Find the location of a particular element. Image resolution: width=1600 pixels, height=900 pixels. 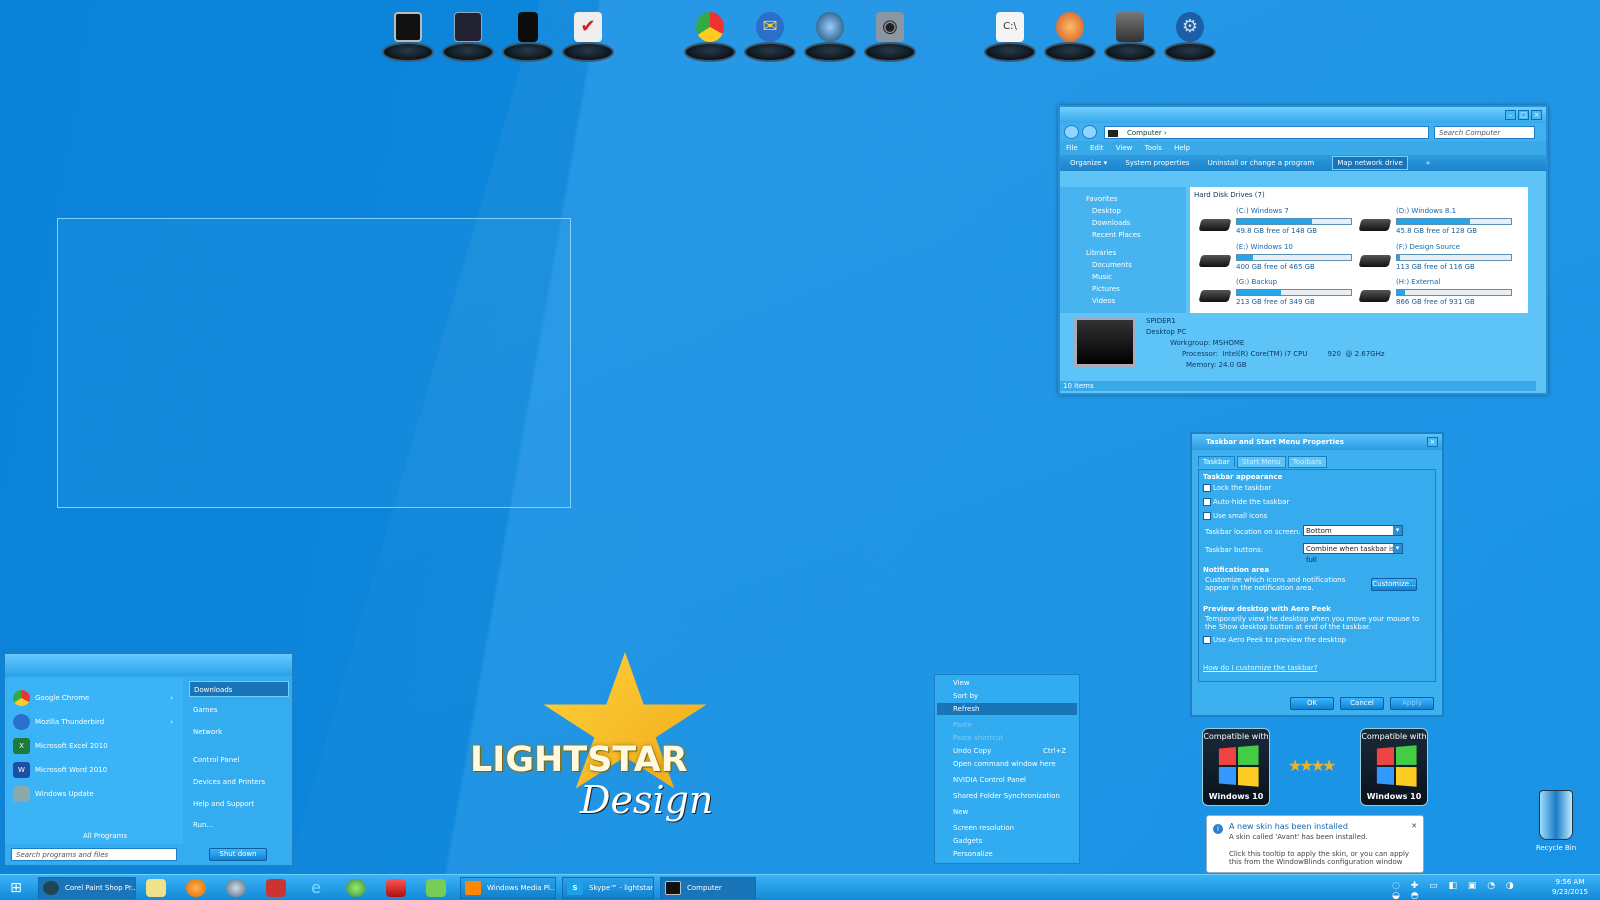

internet-explorer-icon: e is located at coordinates (316, 888).